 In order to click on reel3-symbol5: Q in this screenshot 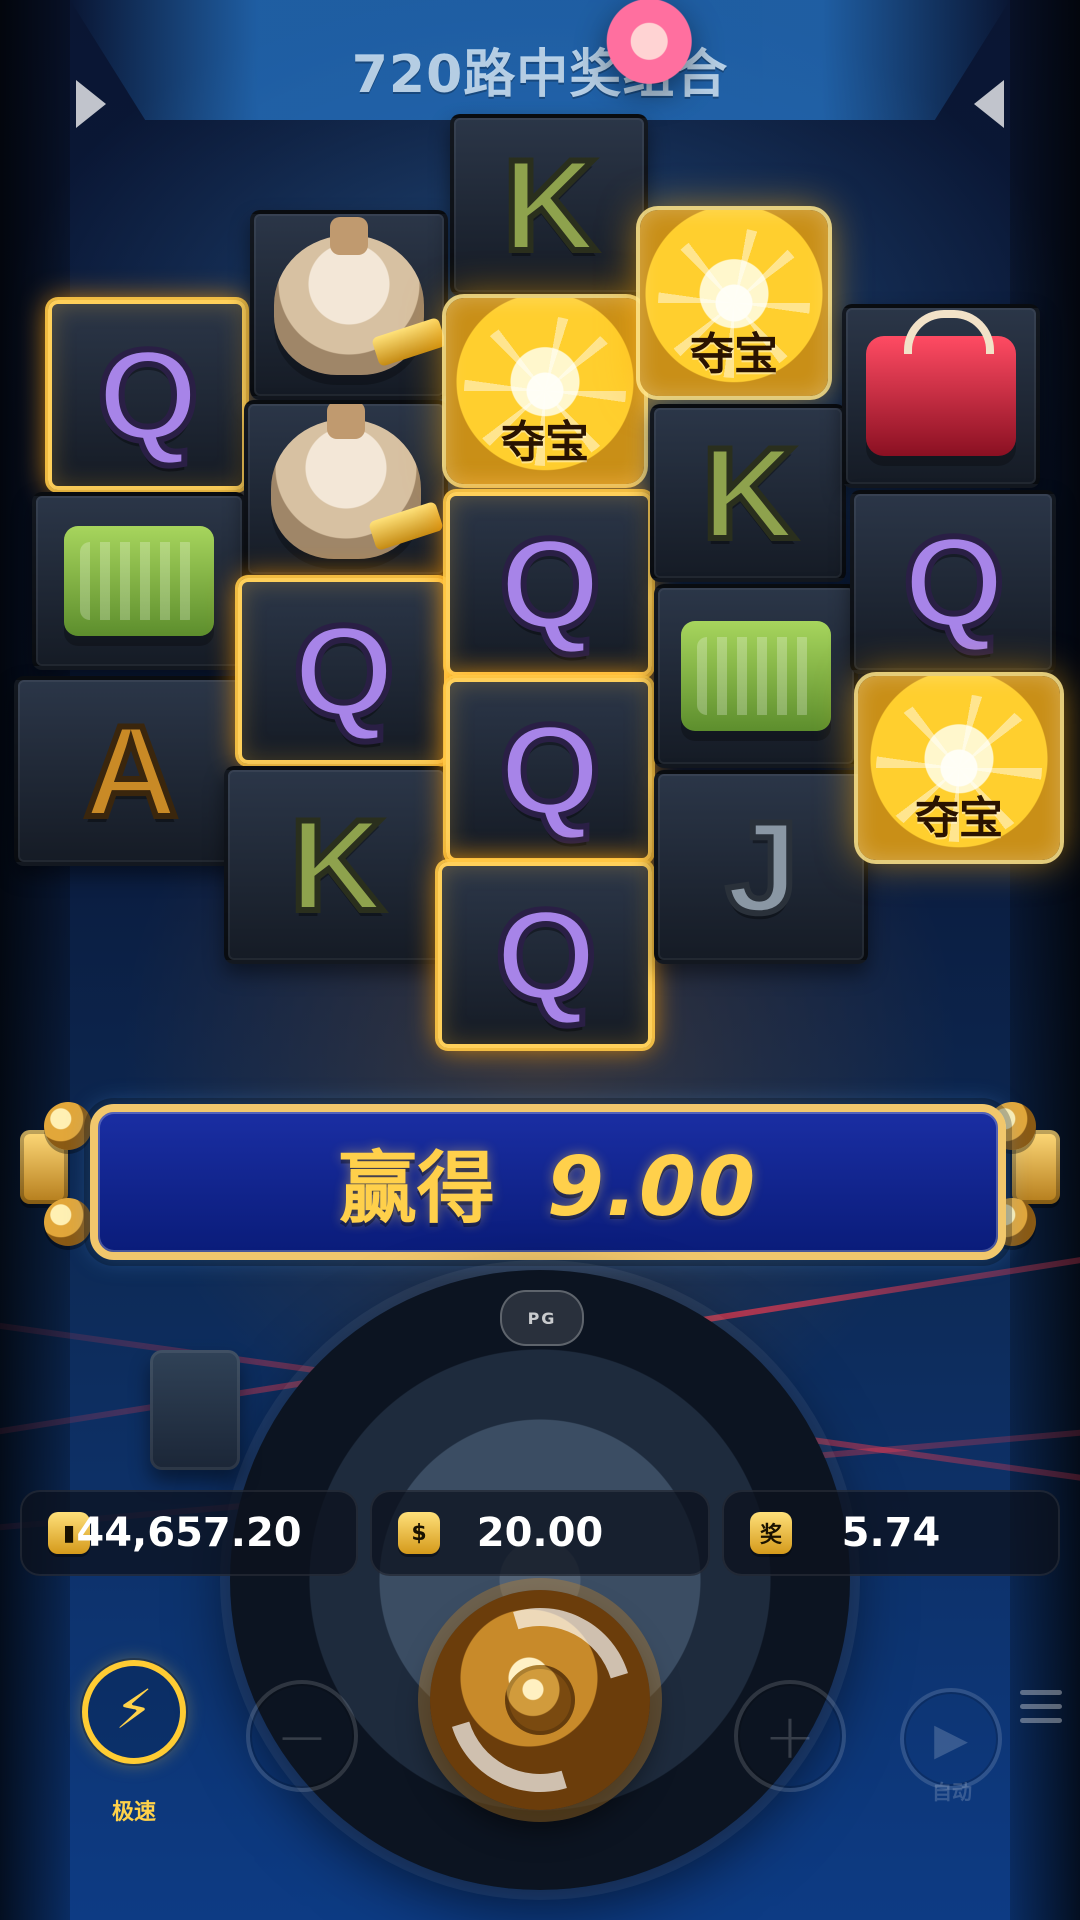, I will do `click(545, 955)`.